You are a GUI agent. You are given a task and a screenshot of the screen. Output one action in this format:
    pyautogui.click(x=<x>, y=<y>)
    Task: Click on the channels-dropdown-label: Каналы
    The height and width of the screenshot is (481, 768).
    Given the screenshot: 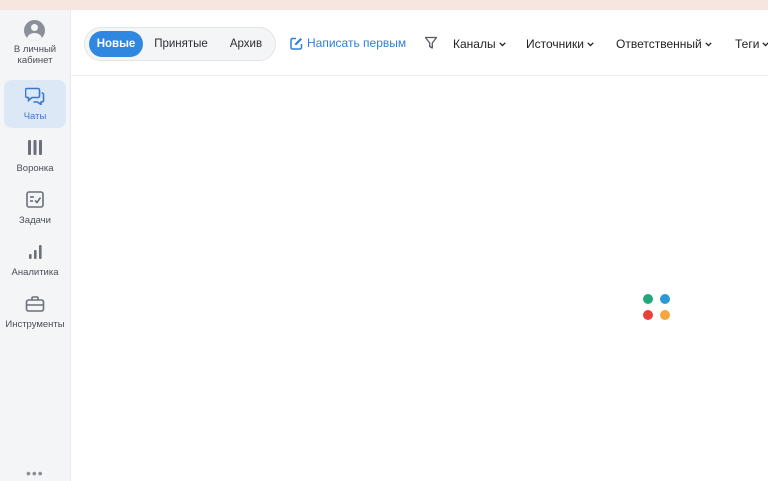 What is the action you would take?
    pyautogui.click(x=474, y=44)
    